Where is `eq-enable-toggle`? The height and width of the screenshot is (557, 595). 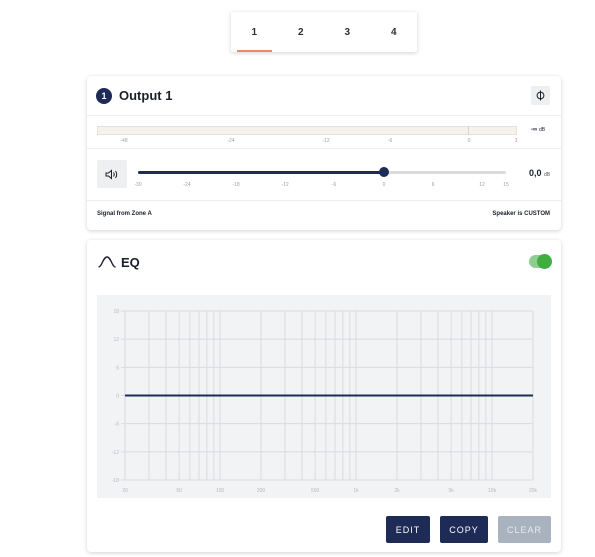 eq-enable-toggle is located at coordinates (540, 261).